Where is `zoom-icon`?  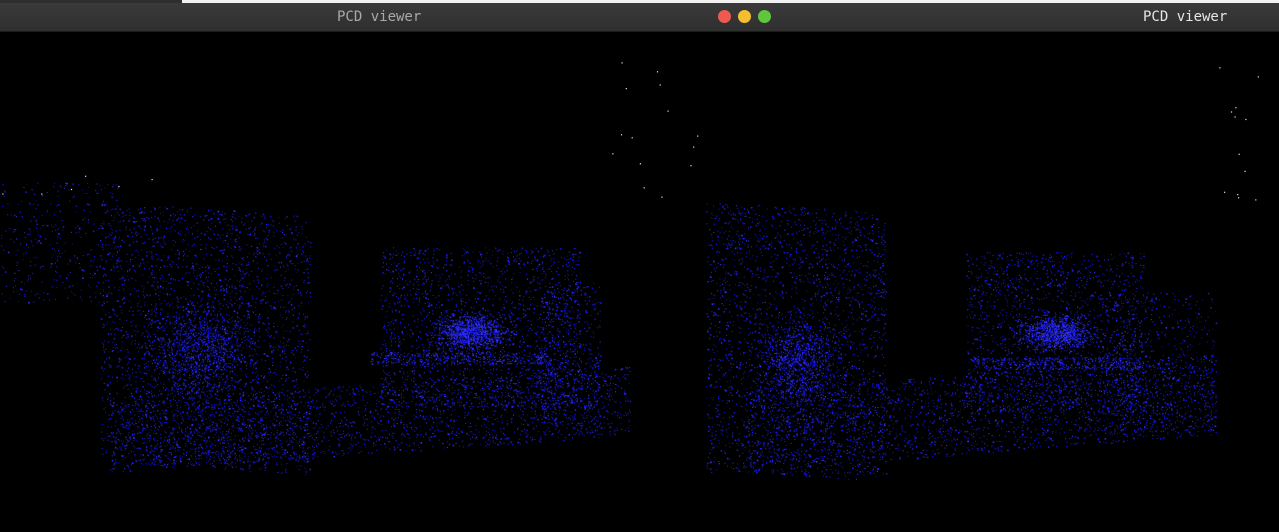
zoom-icon is located at coordinates (764, 16).